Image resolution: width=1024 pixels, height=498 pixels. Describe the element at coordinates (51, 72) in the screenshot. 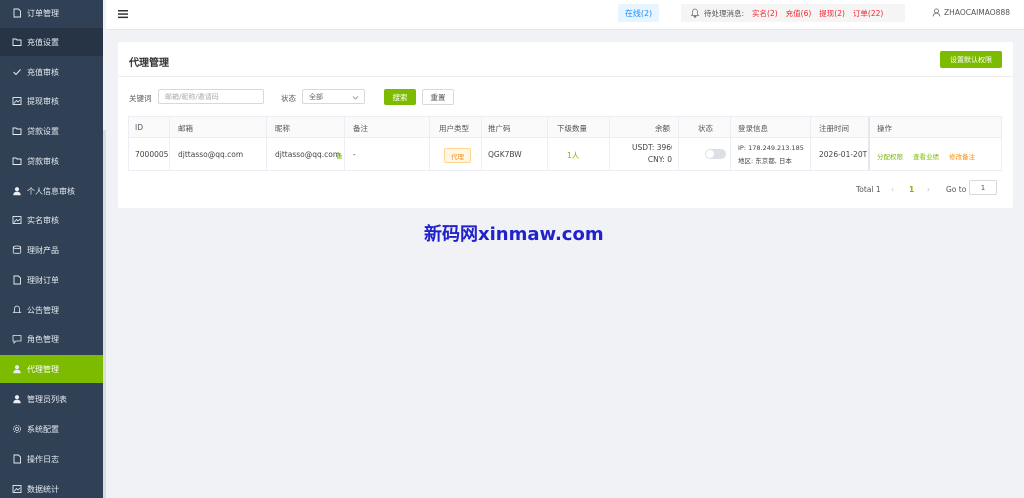

I see `sidebar-item-2: 充值审核` at that location.